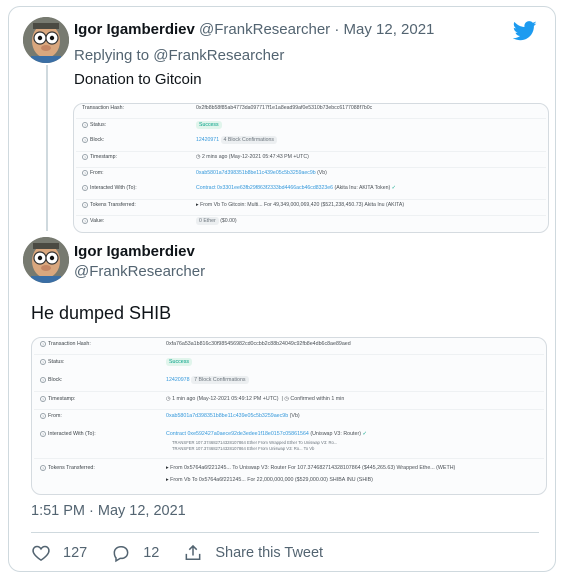 This screenshot has width=564, height=576. Describe the element at coordinates (121, 554) in the screenshot. I see `reply-icon` at that location.